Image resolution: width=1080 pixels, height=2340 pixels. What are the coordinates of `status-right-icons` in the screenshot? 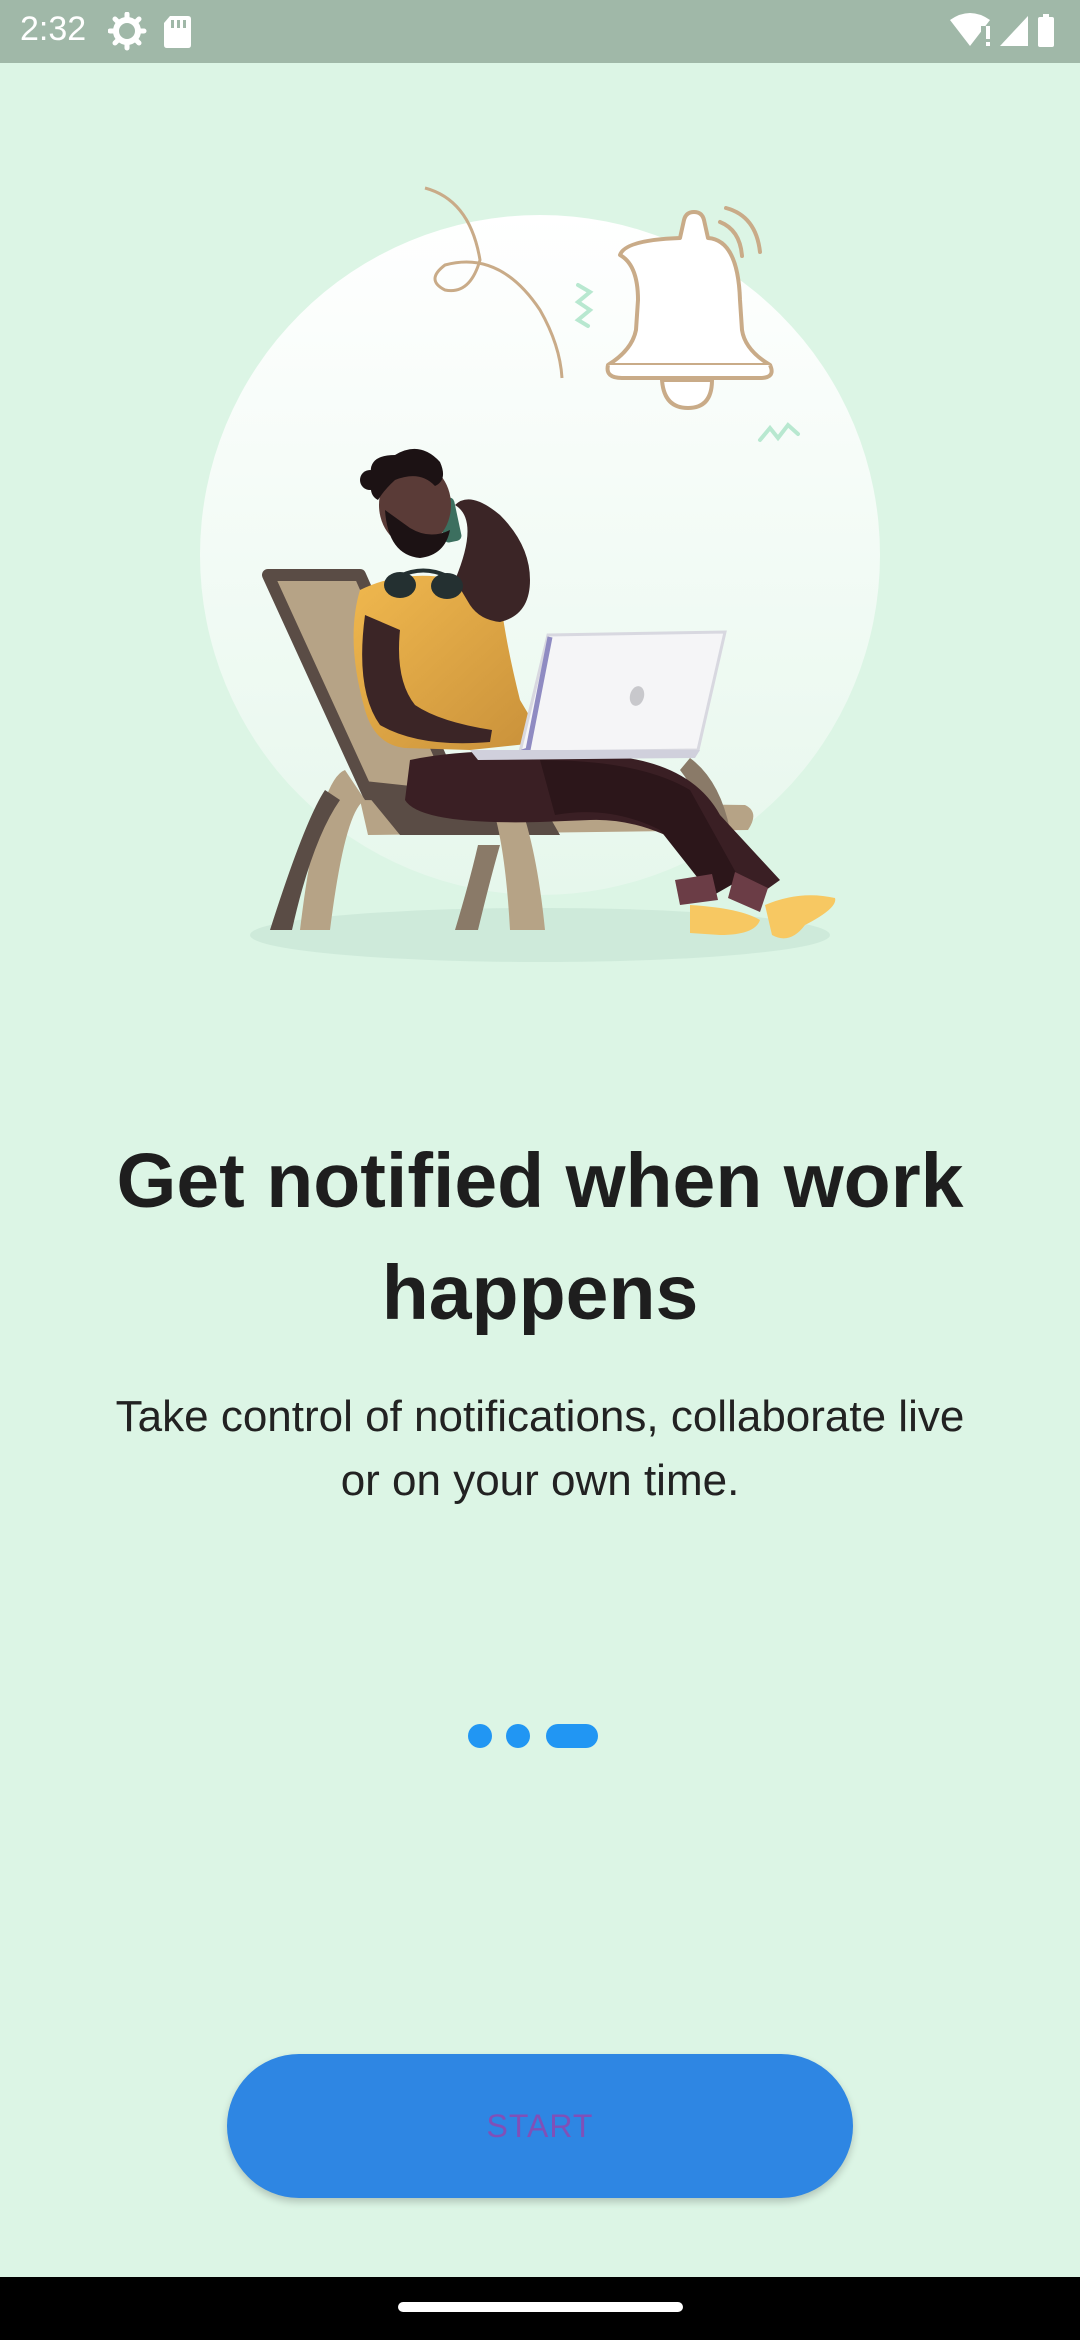 It's located at (1005, 34).